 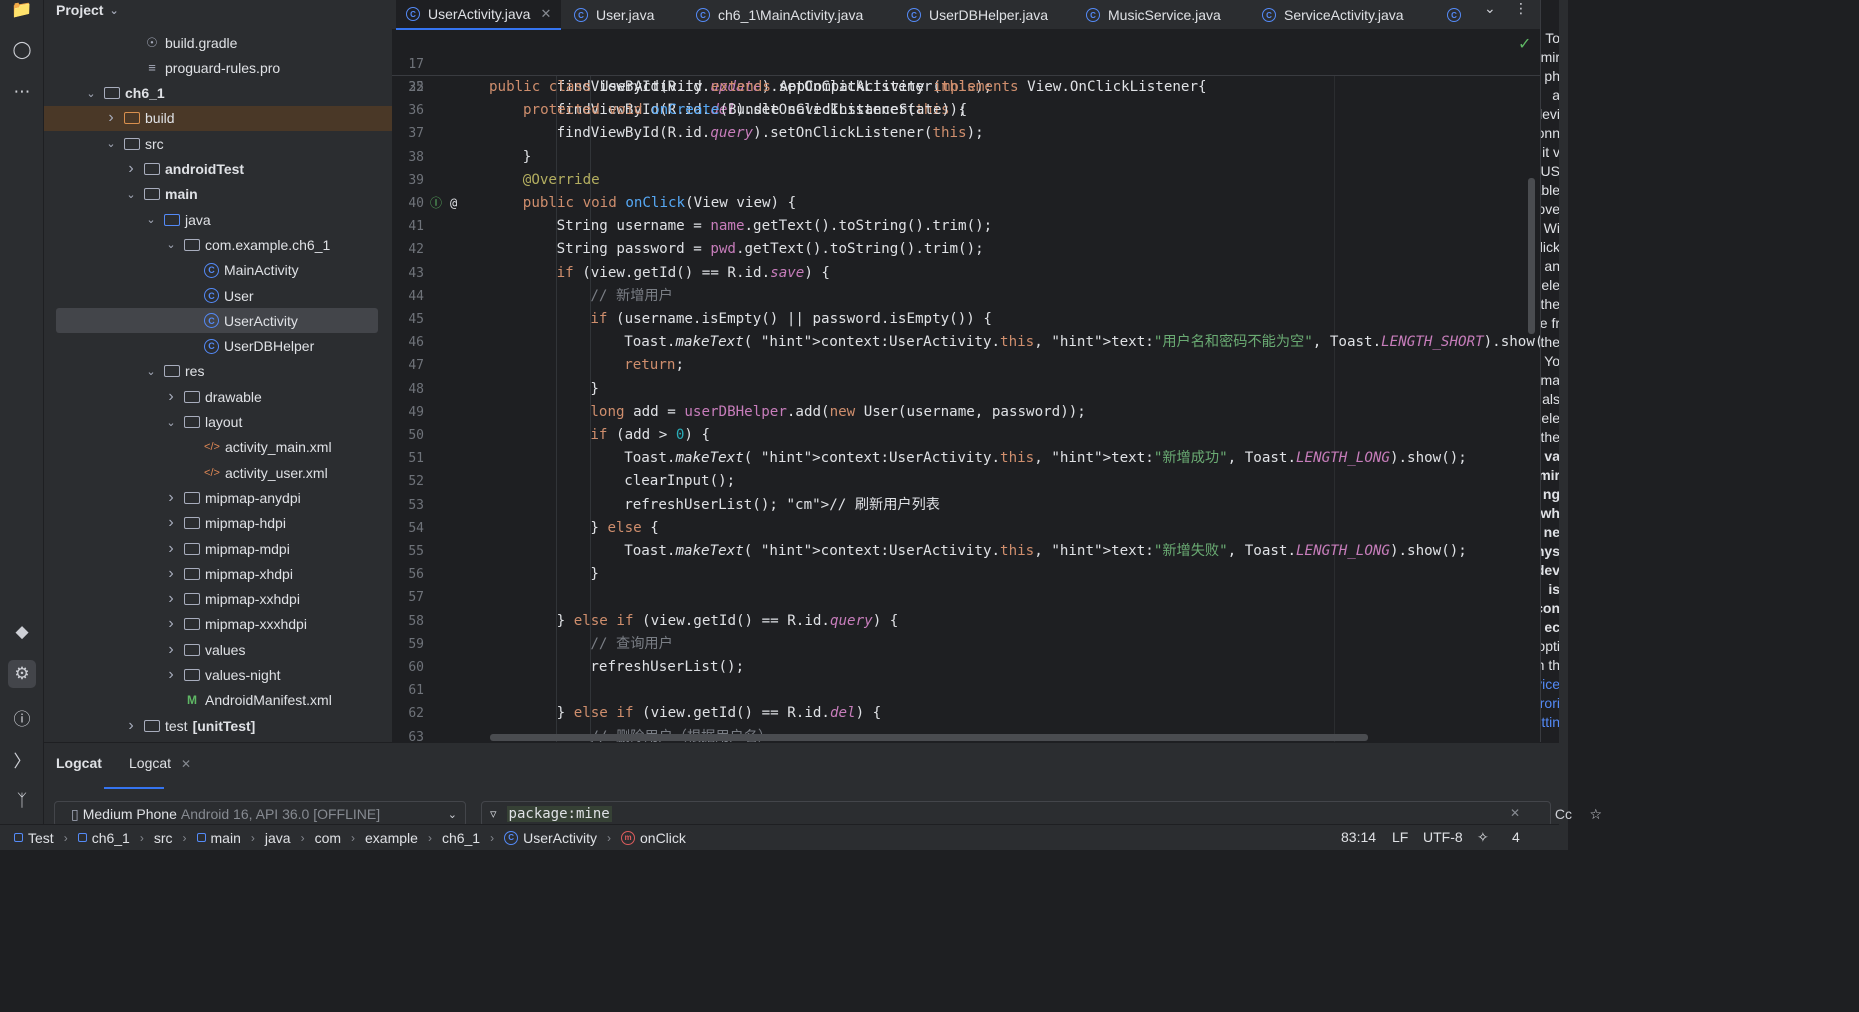 I want to click on terminal-icon: 〉, so click(x=22, y=759).